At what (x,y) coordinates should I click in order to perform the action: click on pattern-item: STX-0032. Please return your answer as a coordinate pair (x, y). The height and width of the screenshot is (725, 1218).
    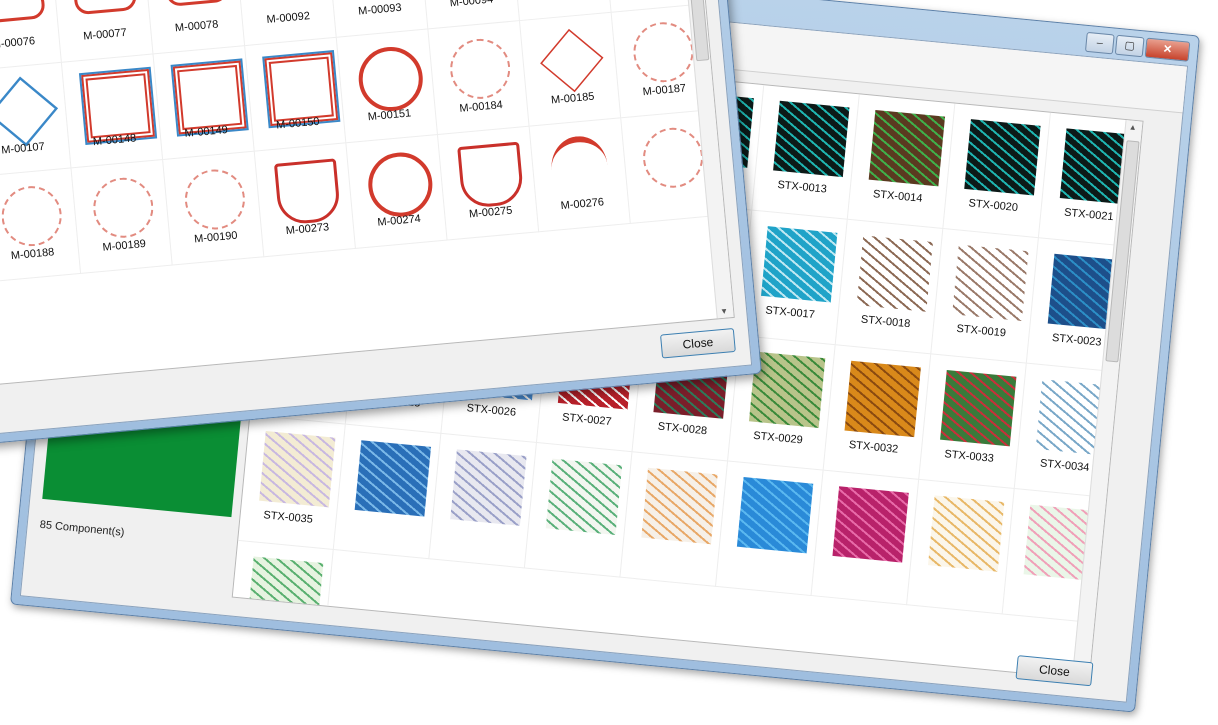
    Looking at the image, I should click on (877, 412).